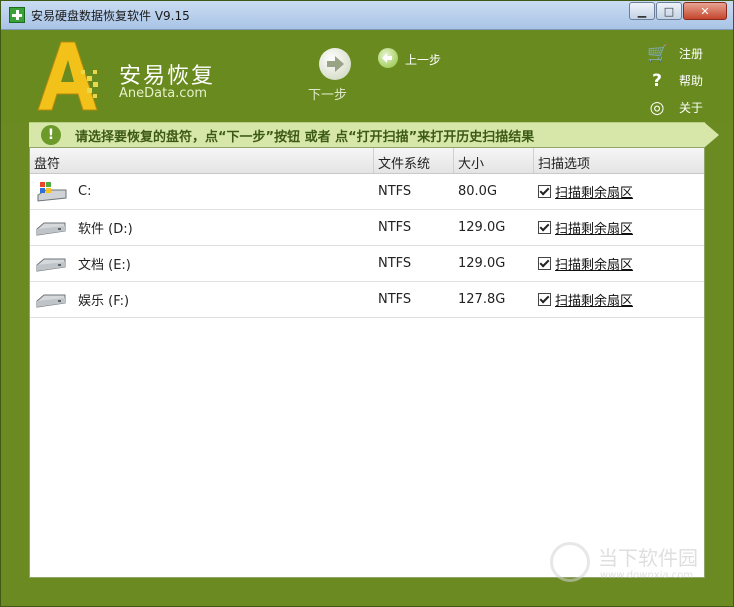 The width and height of the screenshot is (734, 607). What do you see at coordinates (110, 16) in the screenshot?
I see `window-title: 安易硬盘数据恢复软件 V9.15` at bounding box center [110, 16].